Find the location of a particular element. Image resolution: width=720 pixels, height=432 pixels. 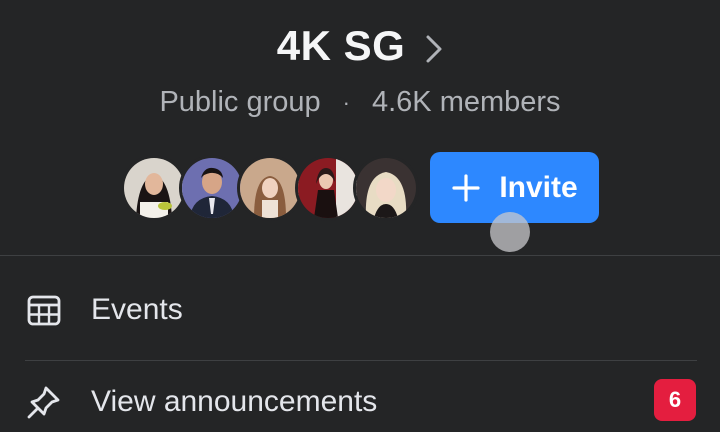

invite-label: Invite is located at coordinates (538, 187).